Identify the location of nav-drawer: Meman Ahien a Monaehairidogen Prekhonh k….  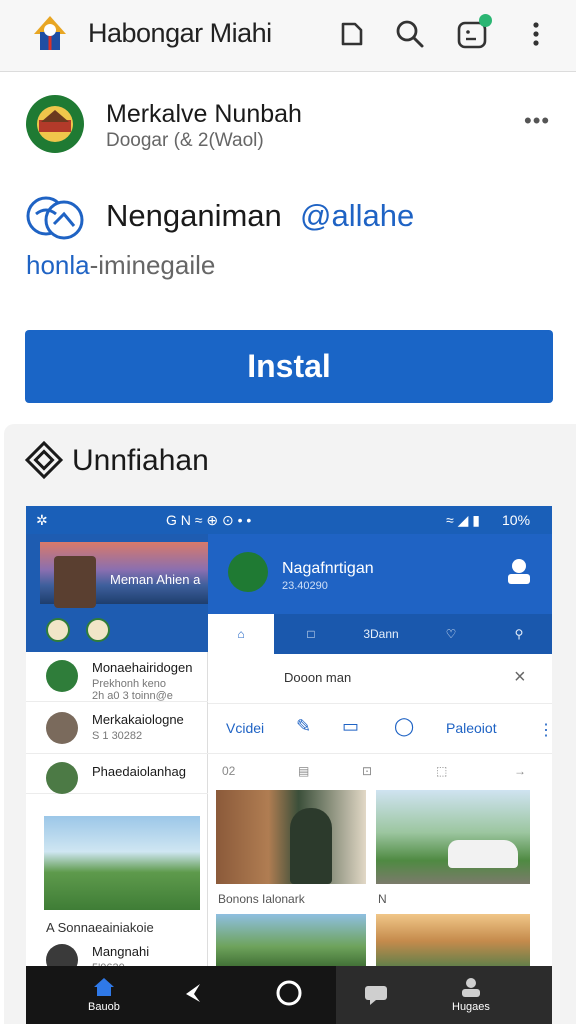
(117, 755).